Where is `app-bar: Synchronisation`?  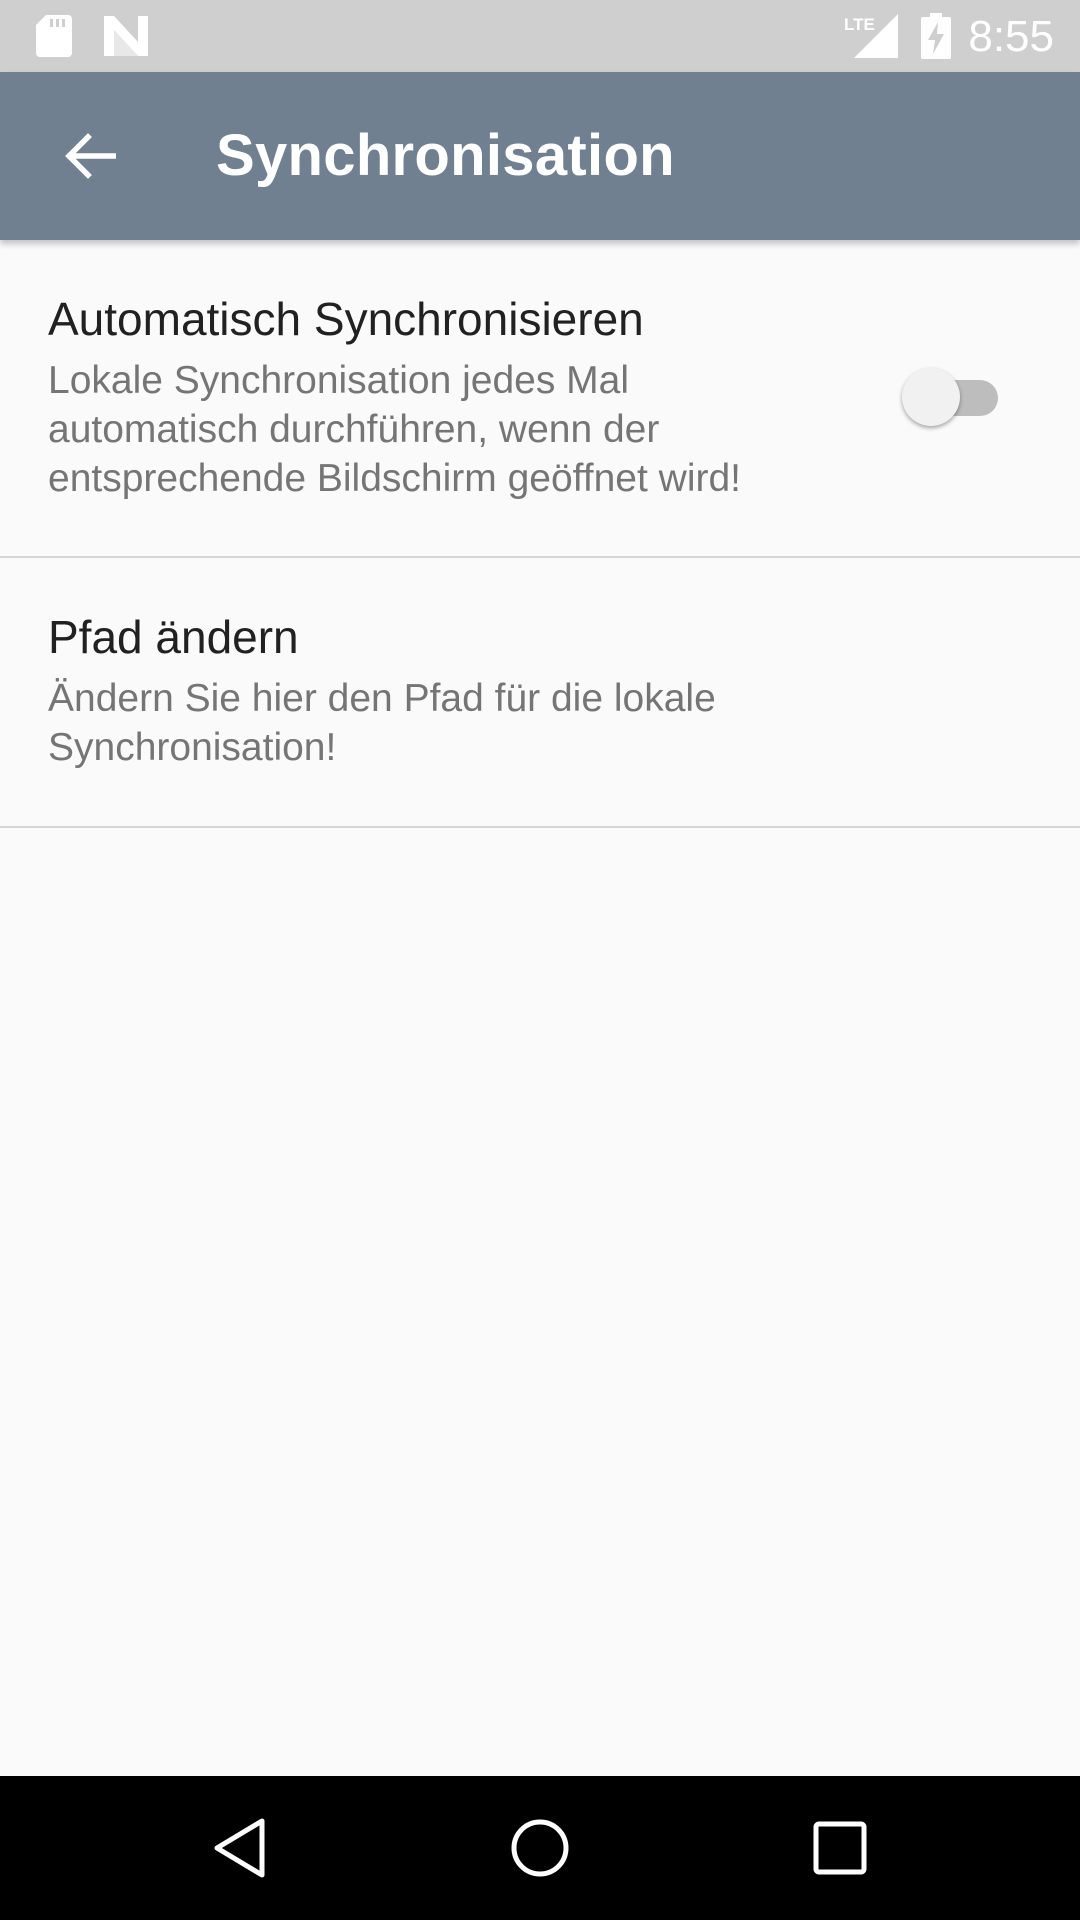
app-bar: Synchronisation is located at coordinates (540, 156).